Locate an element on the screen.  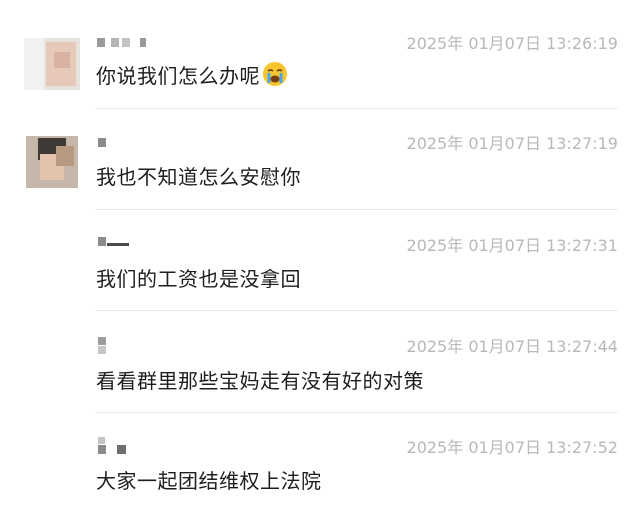
message-text: 大家一起团结维权上法院 is located at coordinates (209, 481).